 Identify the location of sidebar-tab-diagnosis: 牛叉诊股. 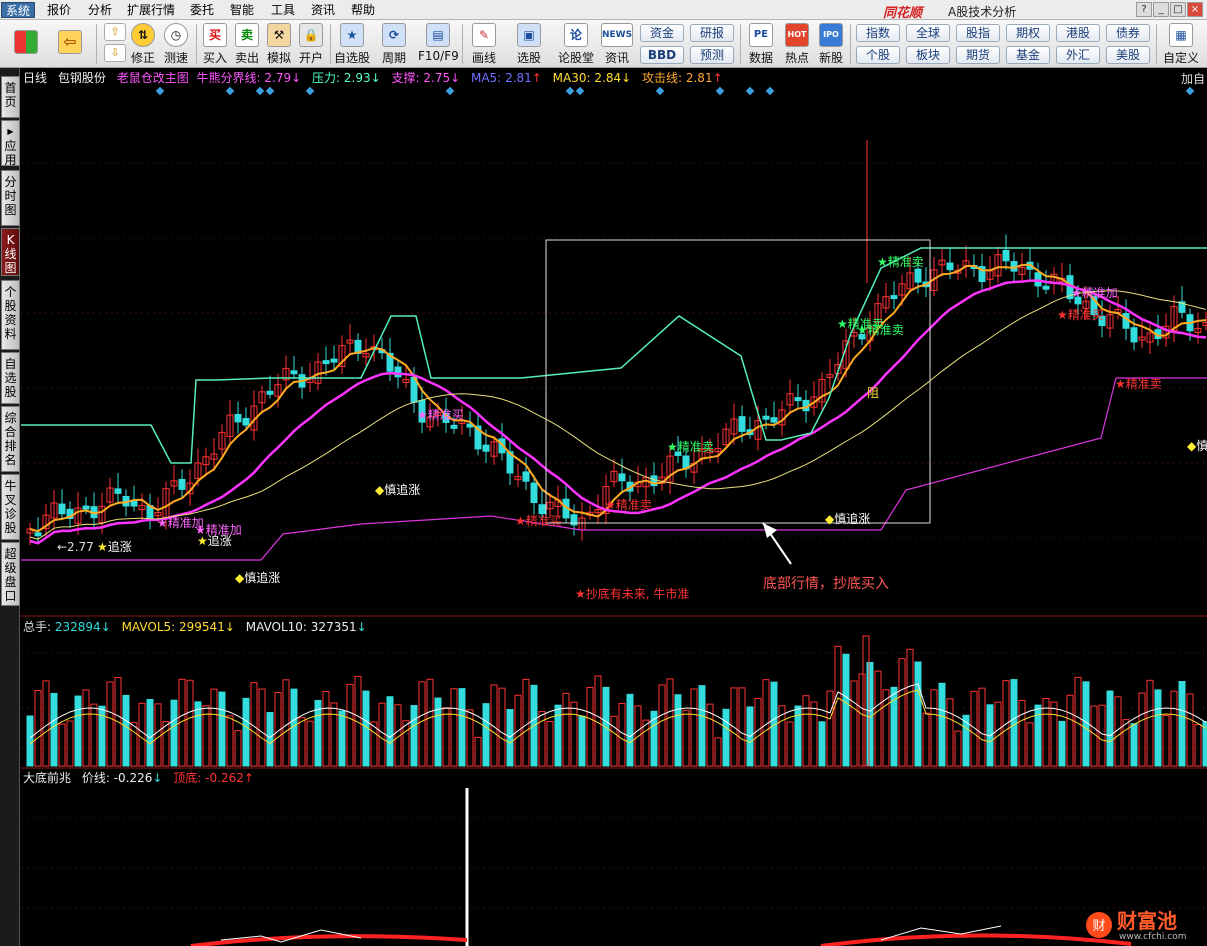
(10, 507).